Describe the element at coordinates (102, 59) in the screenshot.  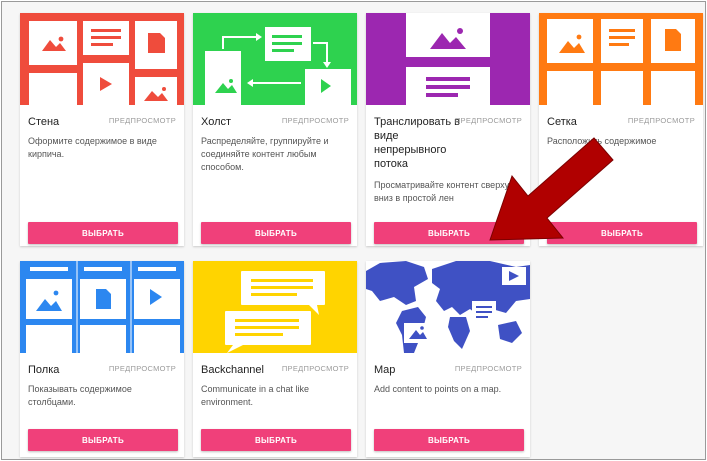
I see `wall-layout-icon` at that location.